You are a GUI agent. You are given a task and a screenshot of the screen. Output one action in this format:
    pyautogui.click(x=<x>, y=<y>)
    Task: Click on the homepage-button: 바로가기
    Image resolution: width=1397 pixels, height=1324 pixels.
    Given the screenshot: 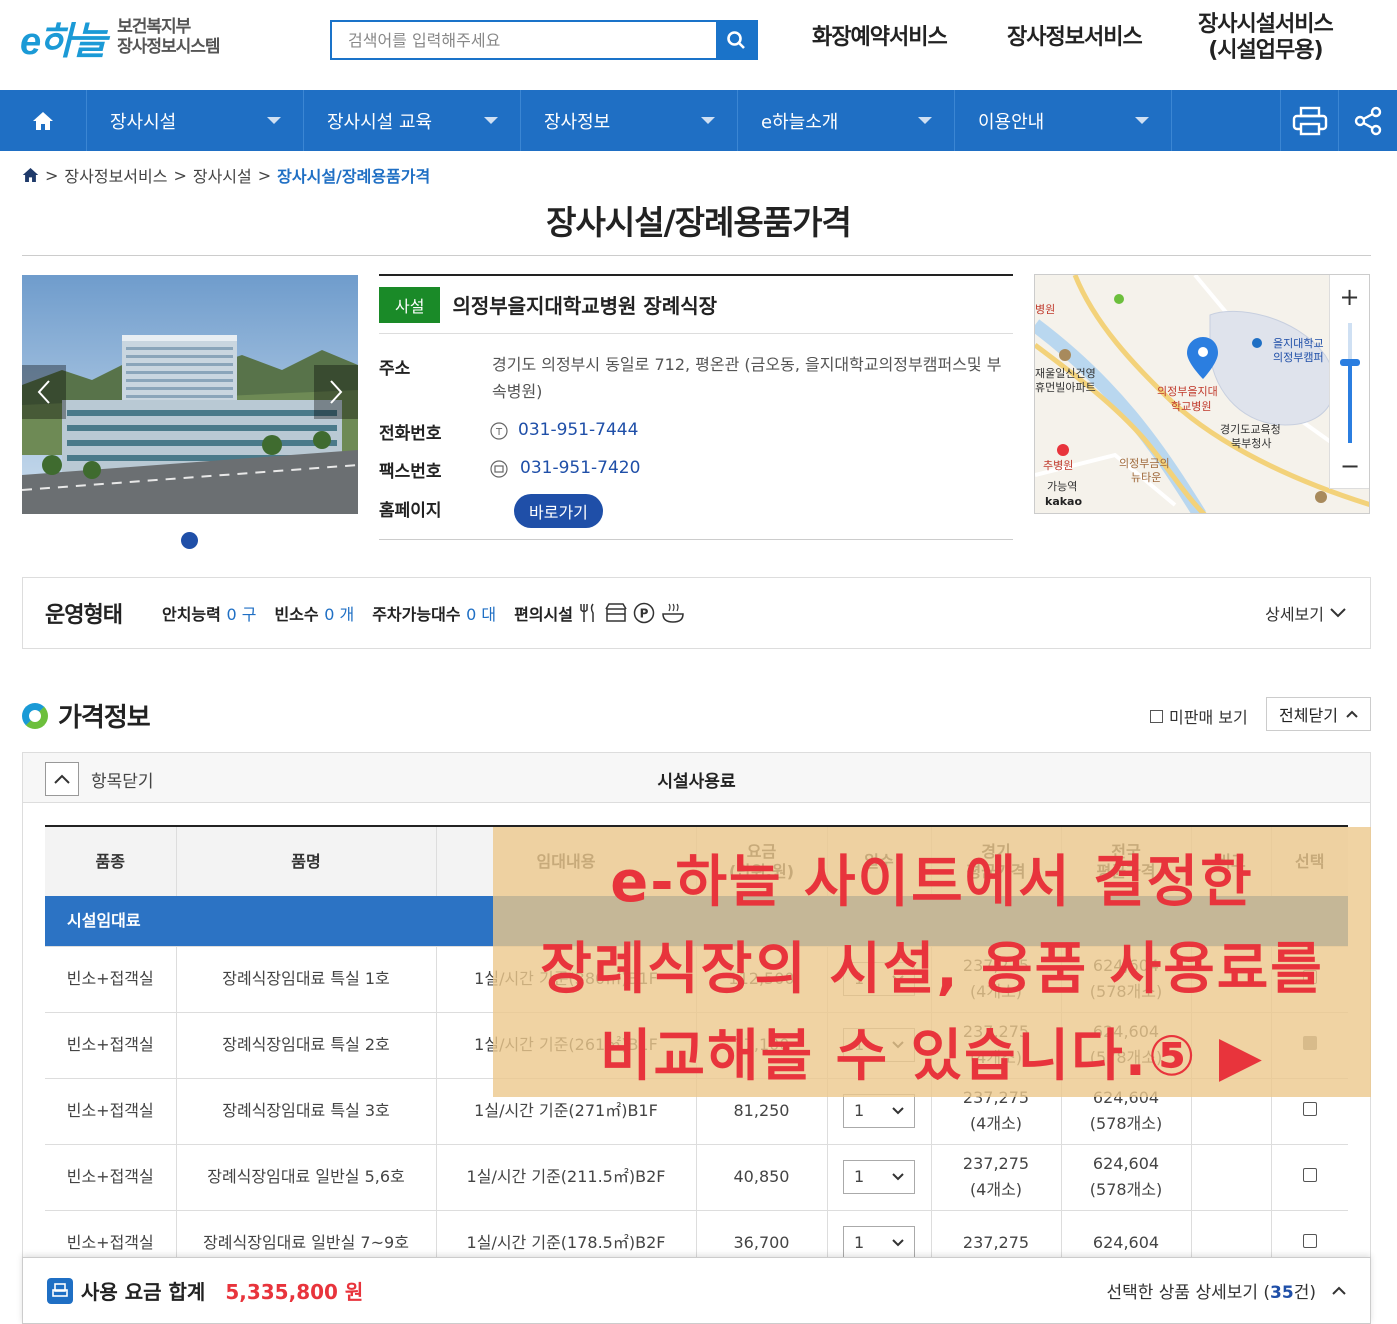 What is the action you would take?
    pyautogui.click(x=558, y=511)
    